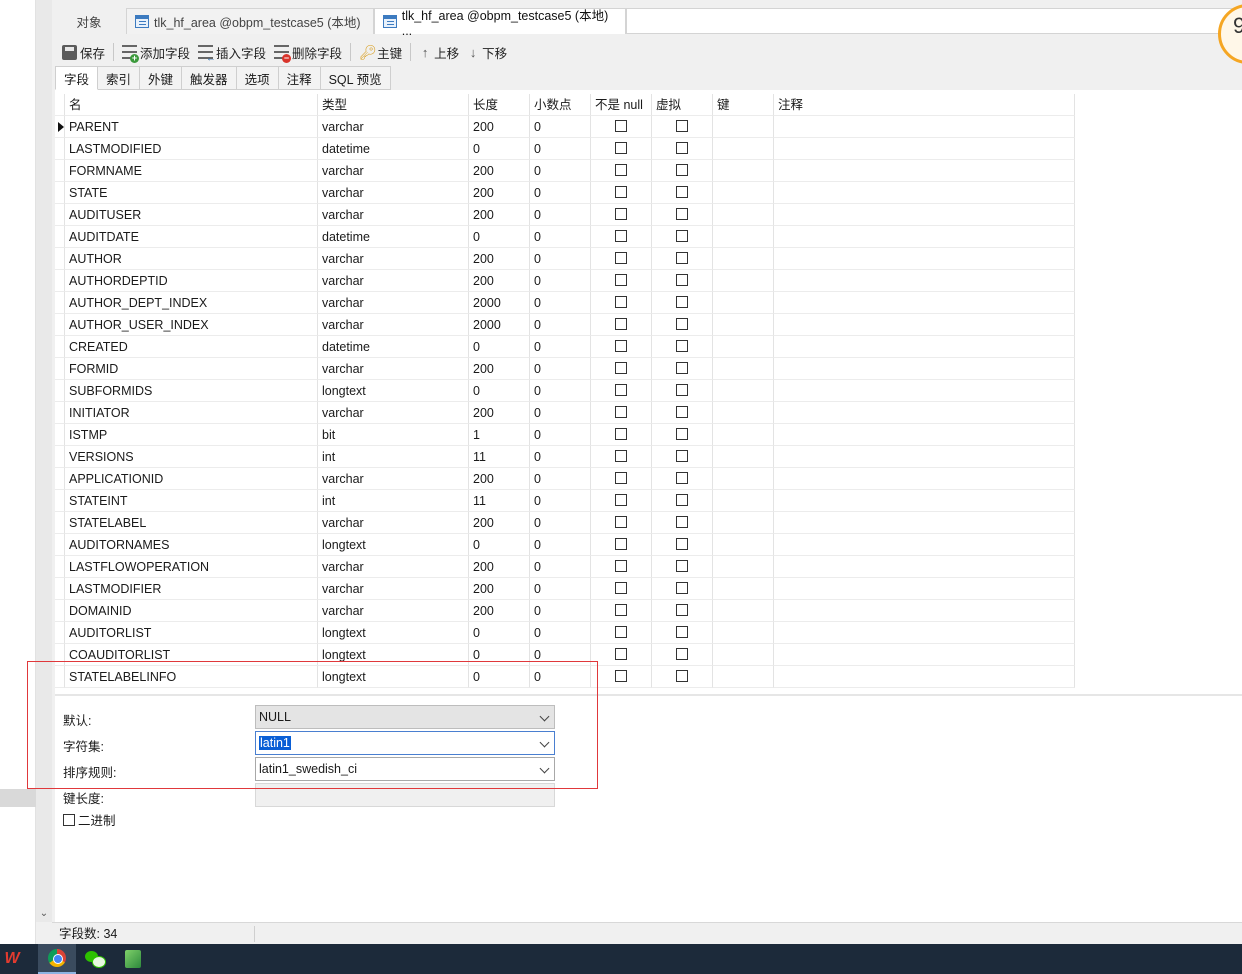 Image resolution: width=1242 pixels, height=974 pixels. I want to click on binary-checkbox, so click(69, 819).